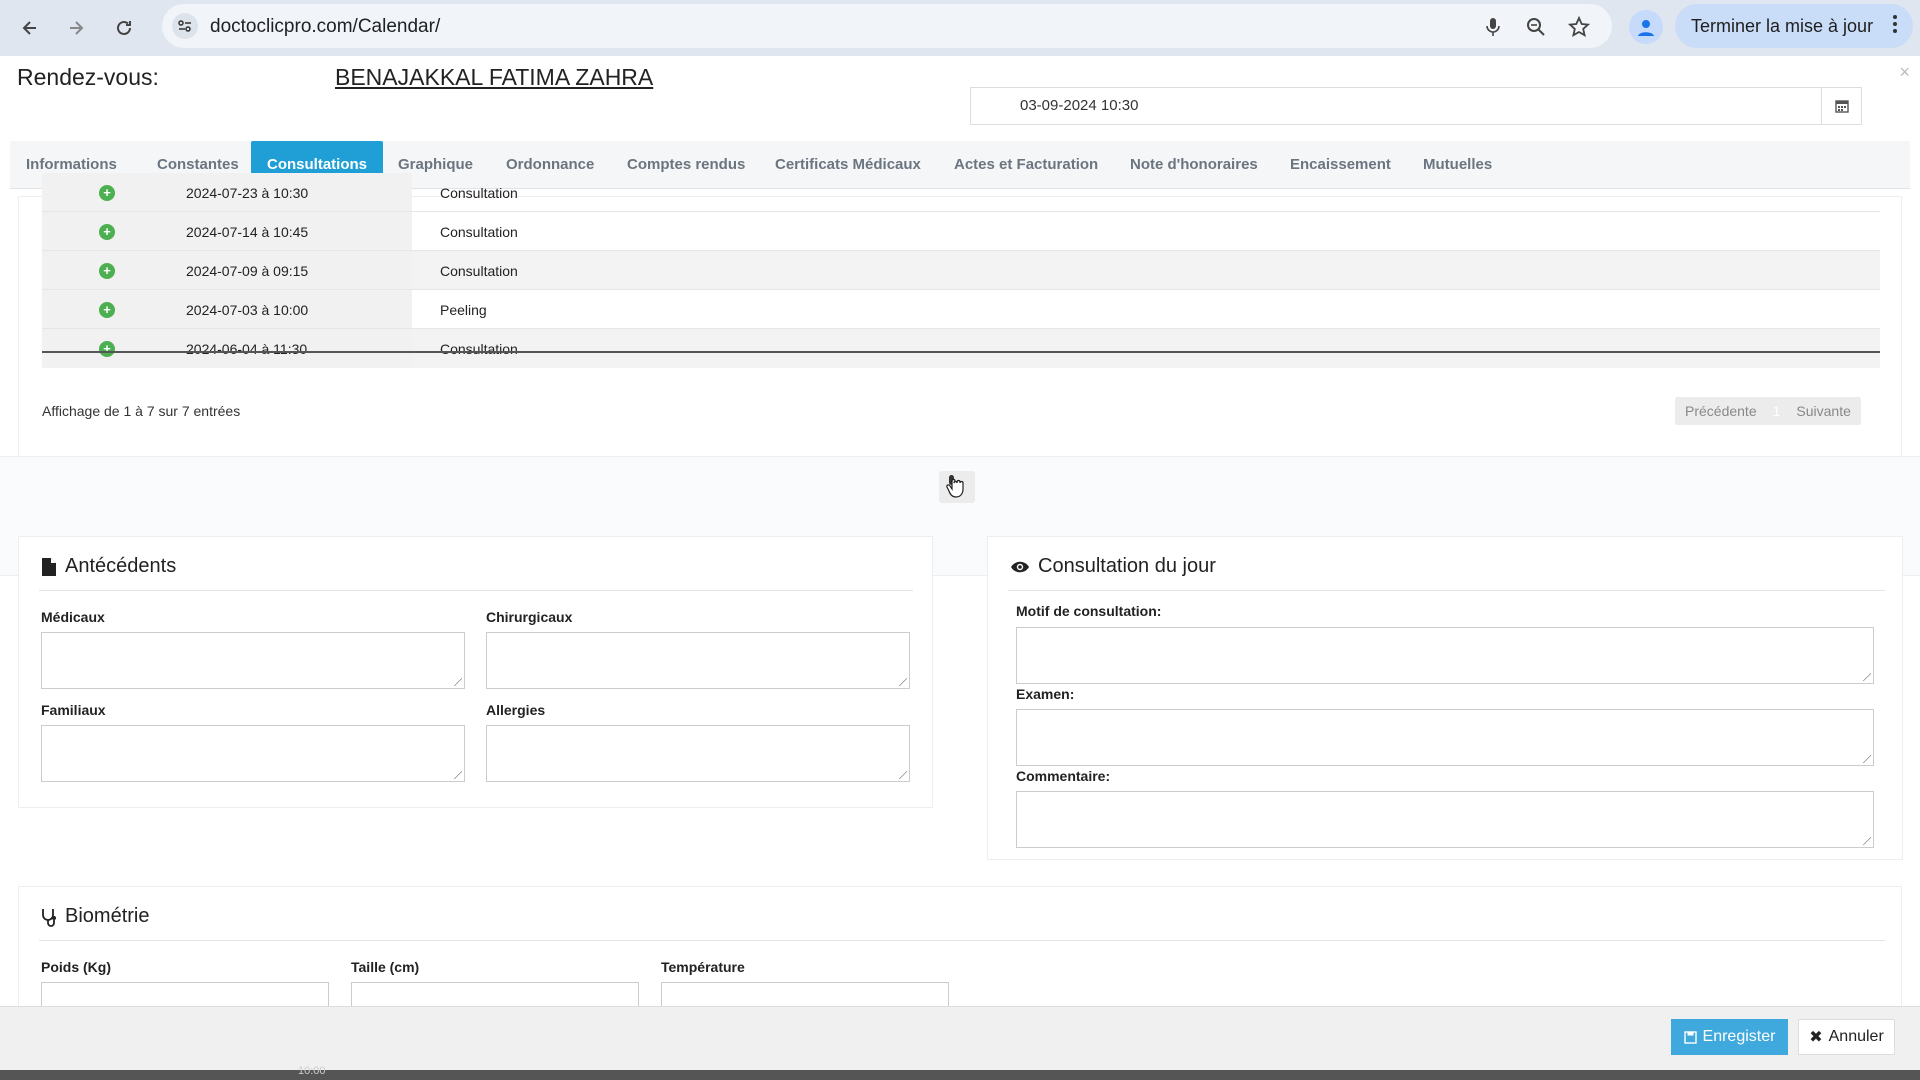 This screenshot has width=1920, height=1080. Describe the element at coordinates (961, 192) in the screenshot. I see `table-row: + 2024-07-23 à 10:30 Consultation` at that location.